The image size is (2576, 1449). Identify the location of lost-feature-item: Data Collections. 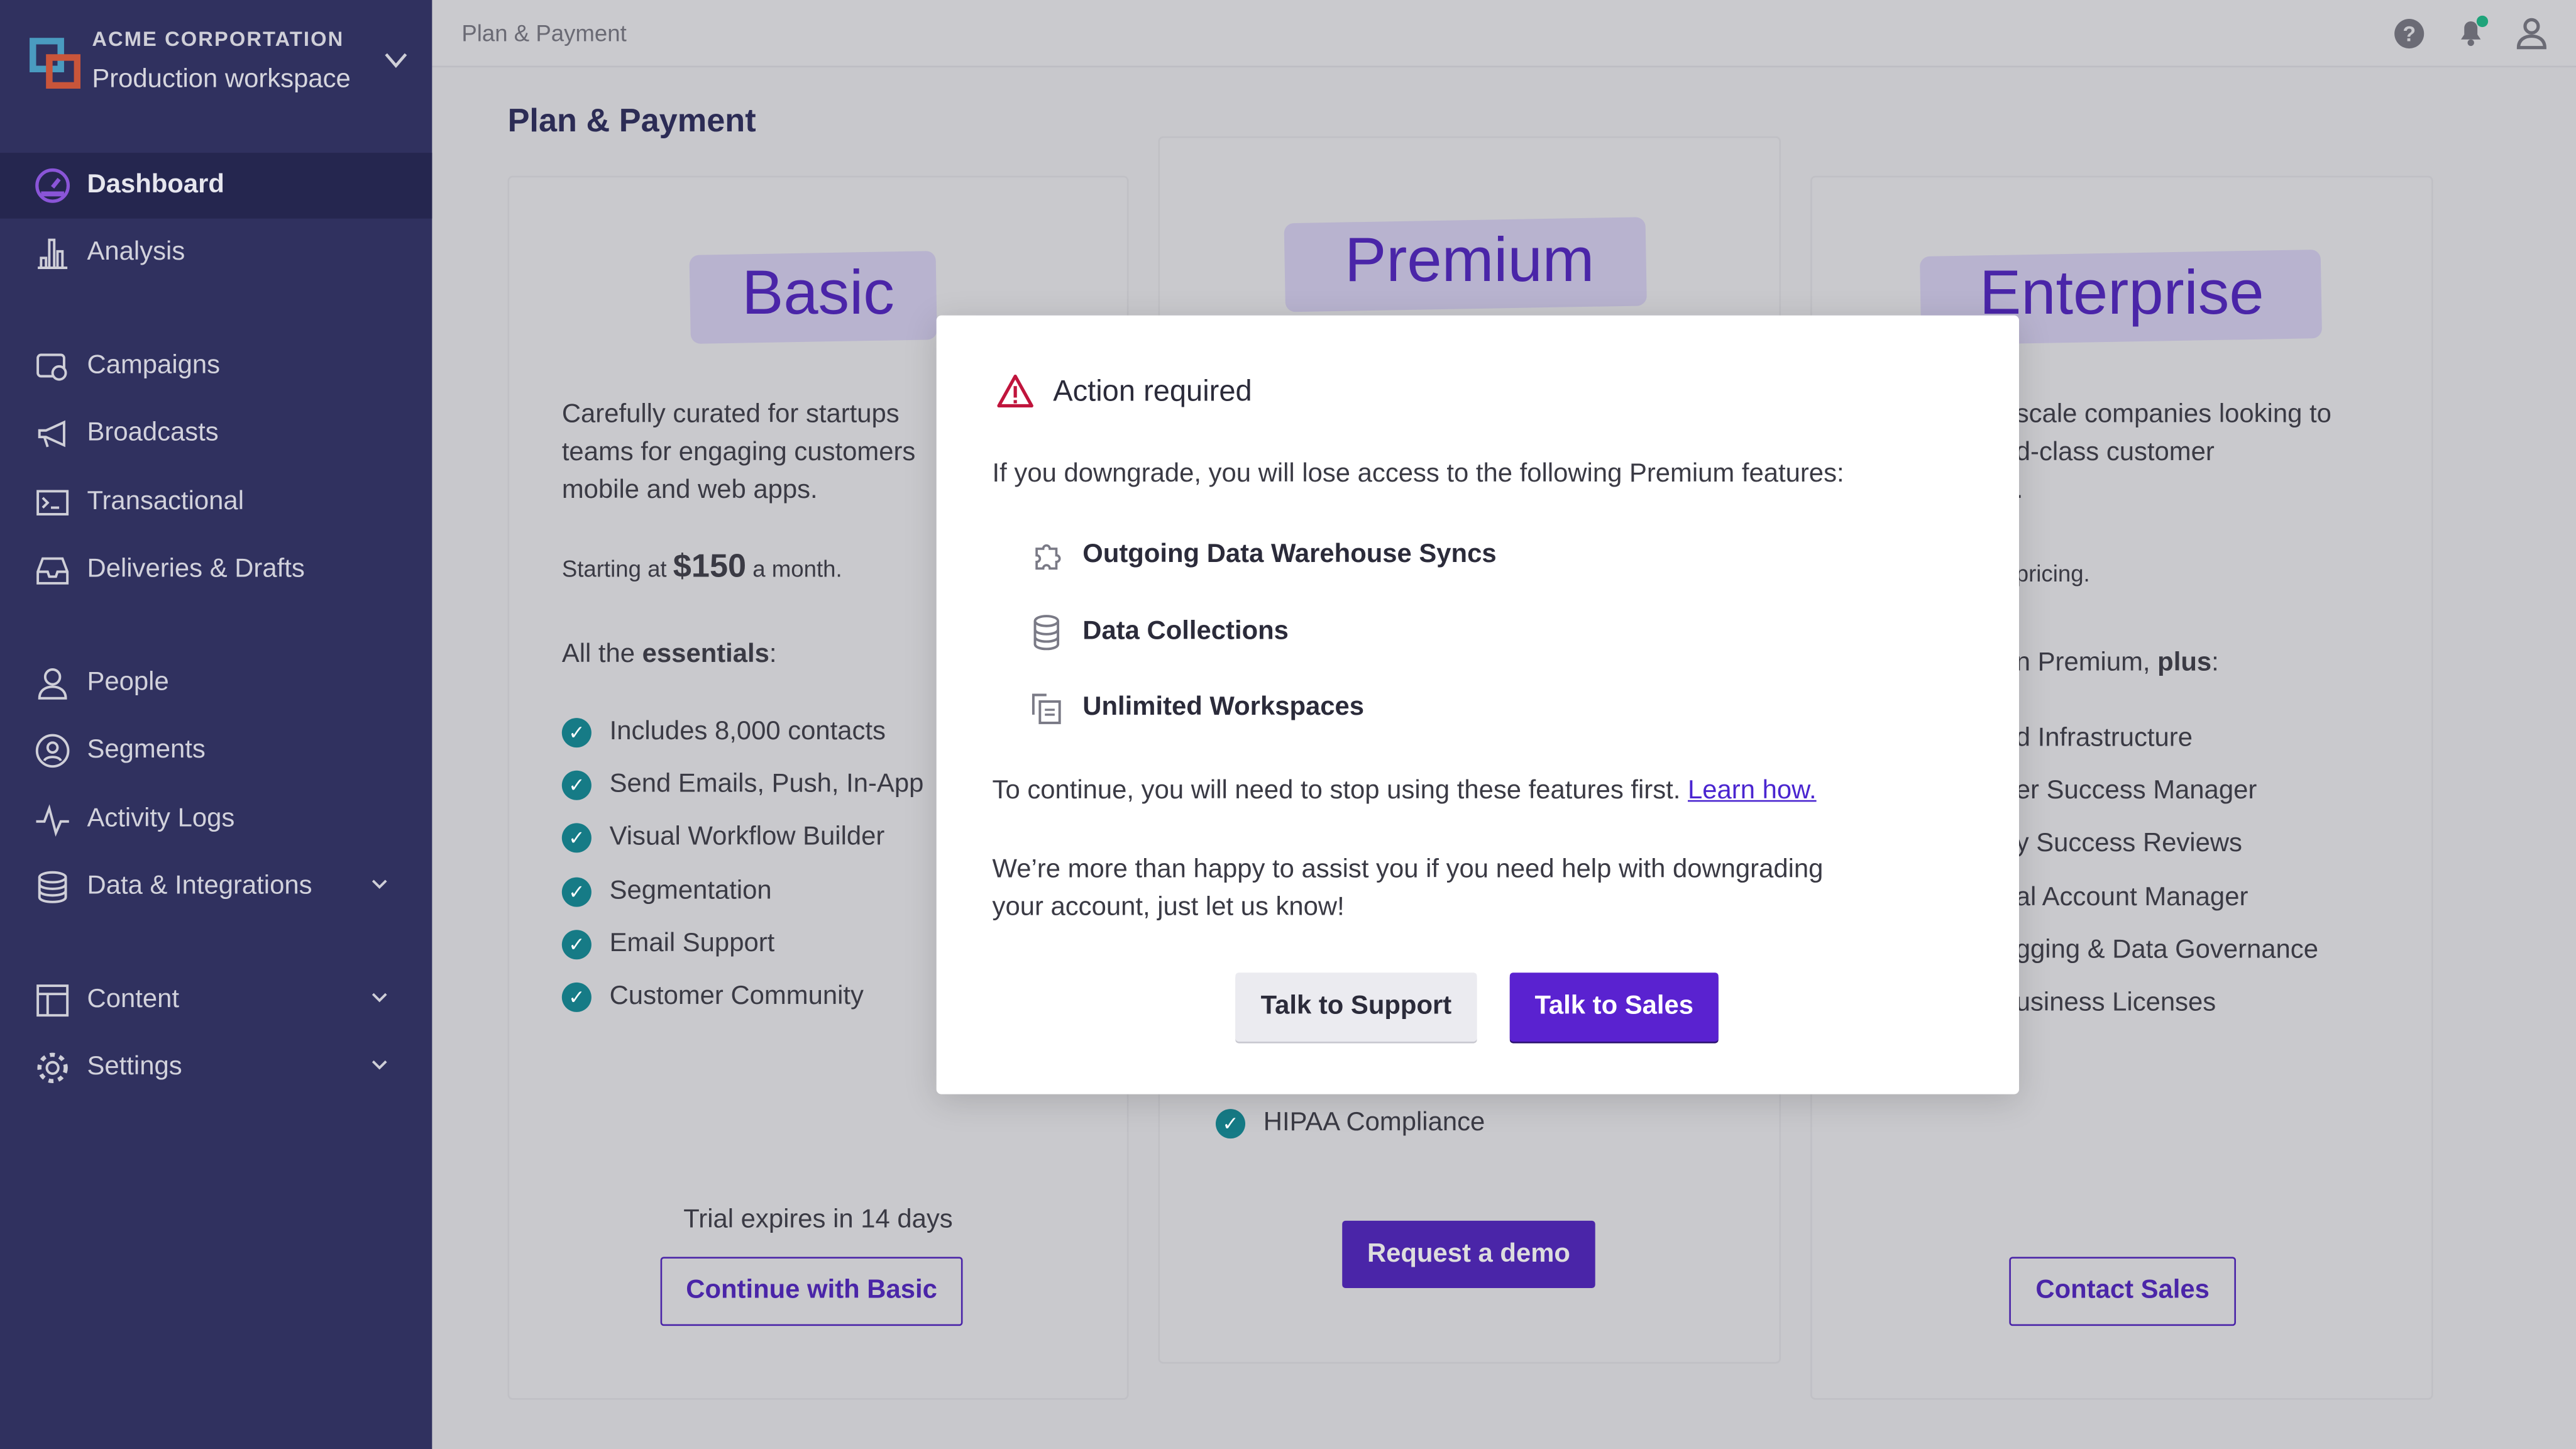
(1159, 632).